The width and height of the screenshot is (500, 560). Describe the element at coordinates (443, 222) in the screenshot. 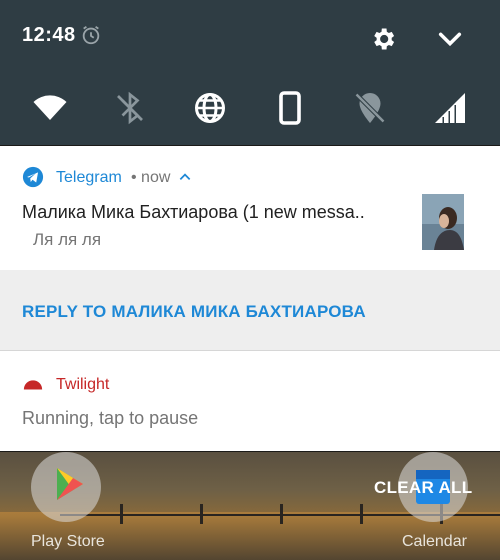

I see `avatar` at that location.